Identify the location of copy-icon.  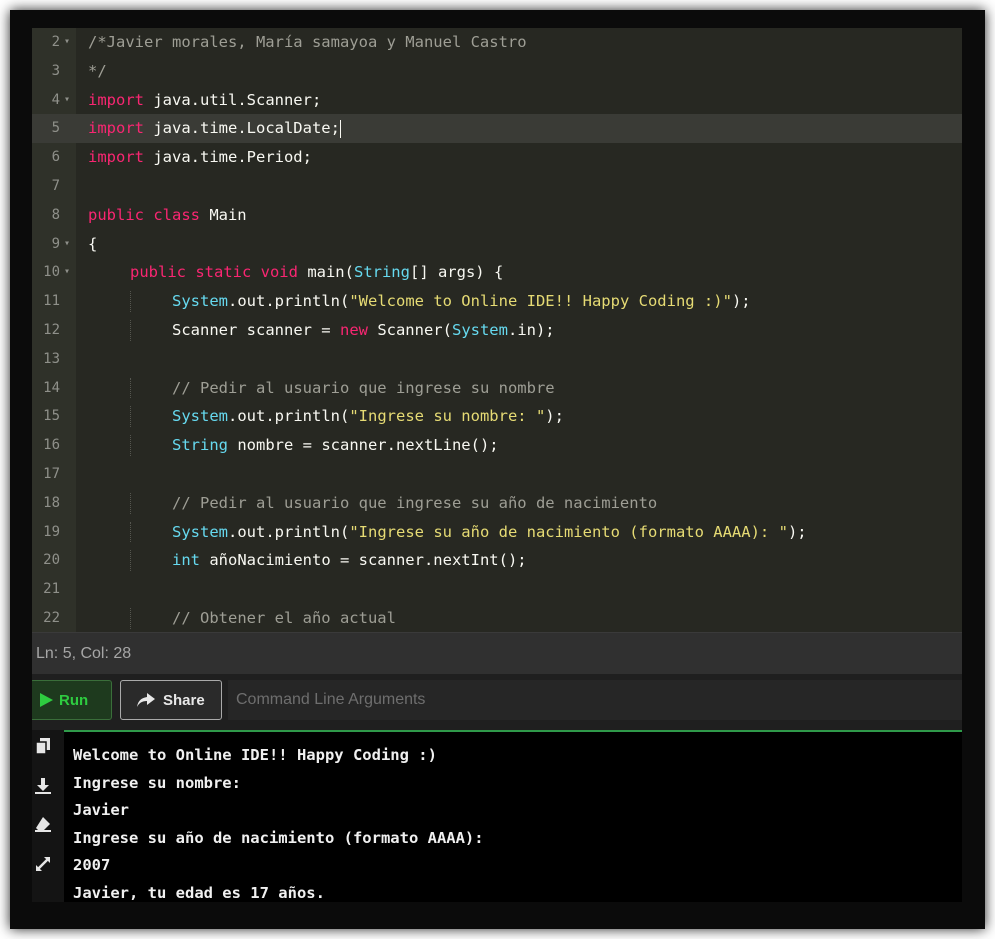
(43, 747).